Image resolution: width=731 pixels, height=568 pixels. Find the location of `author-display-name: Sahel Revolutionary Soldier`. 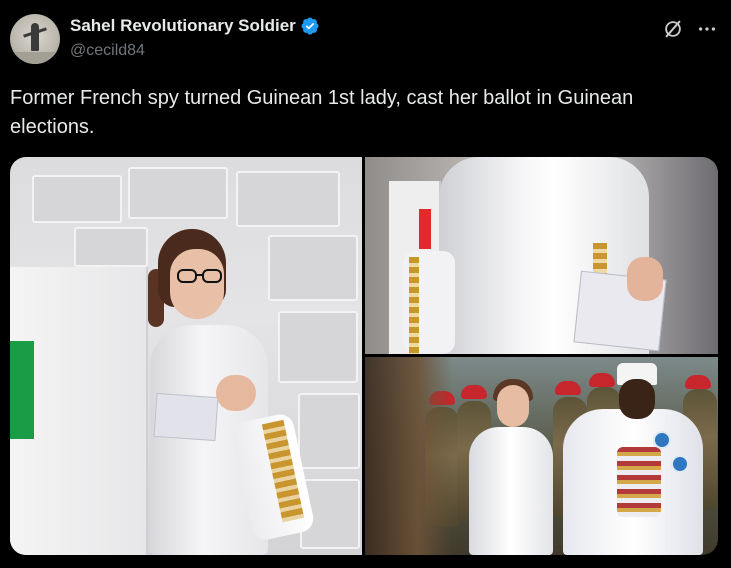

author-display-name: Sahel Revolutionary Soldier is located at coordinates (183, 26).